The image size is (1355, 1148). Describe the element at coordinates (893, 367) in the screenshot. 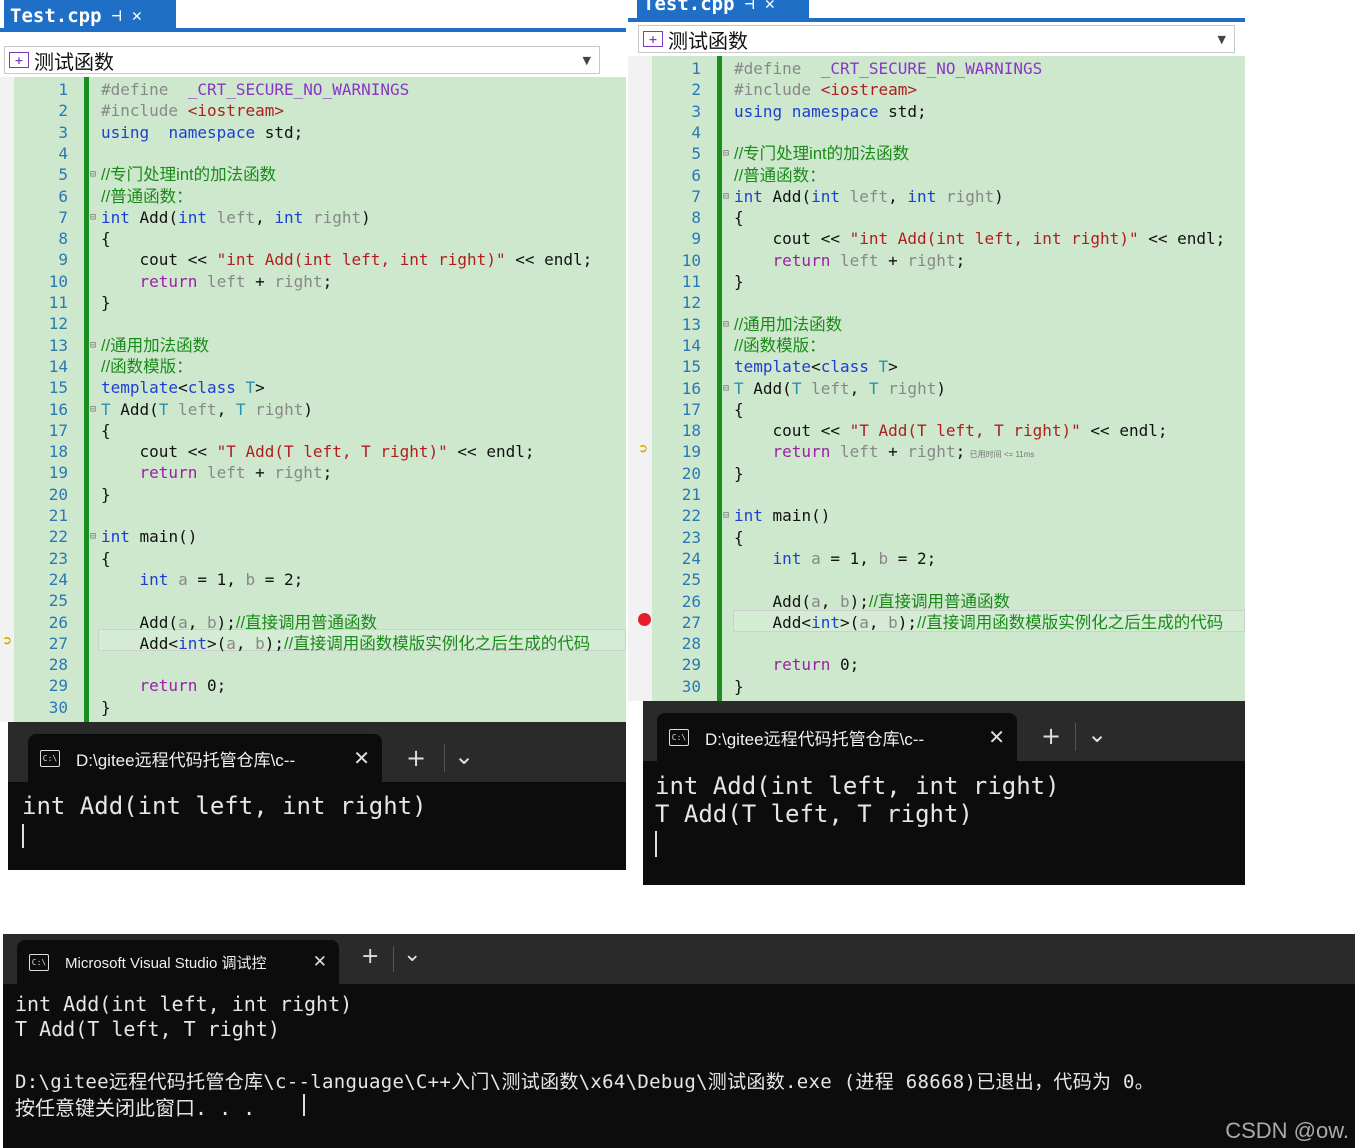

I see `code-token: >` at that location.